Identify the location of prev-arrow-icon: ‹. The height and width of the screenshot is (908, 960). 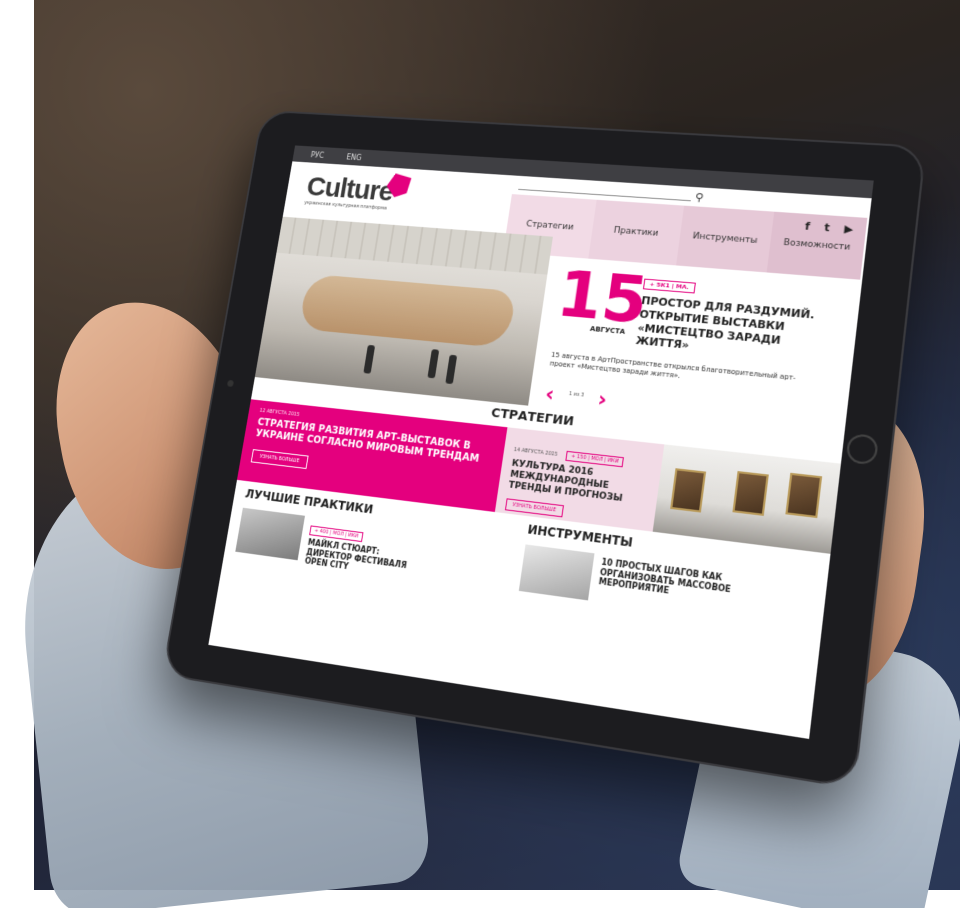
(550, 394).